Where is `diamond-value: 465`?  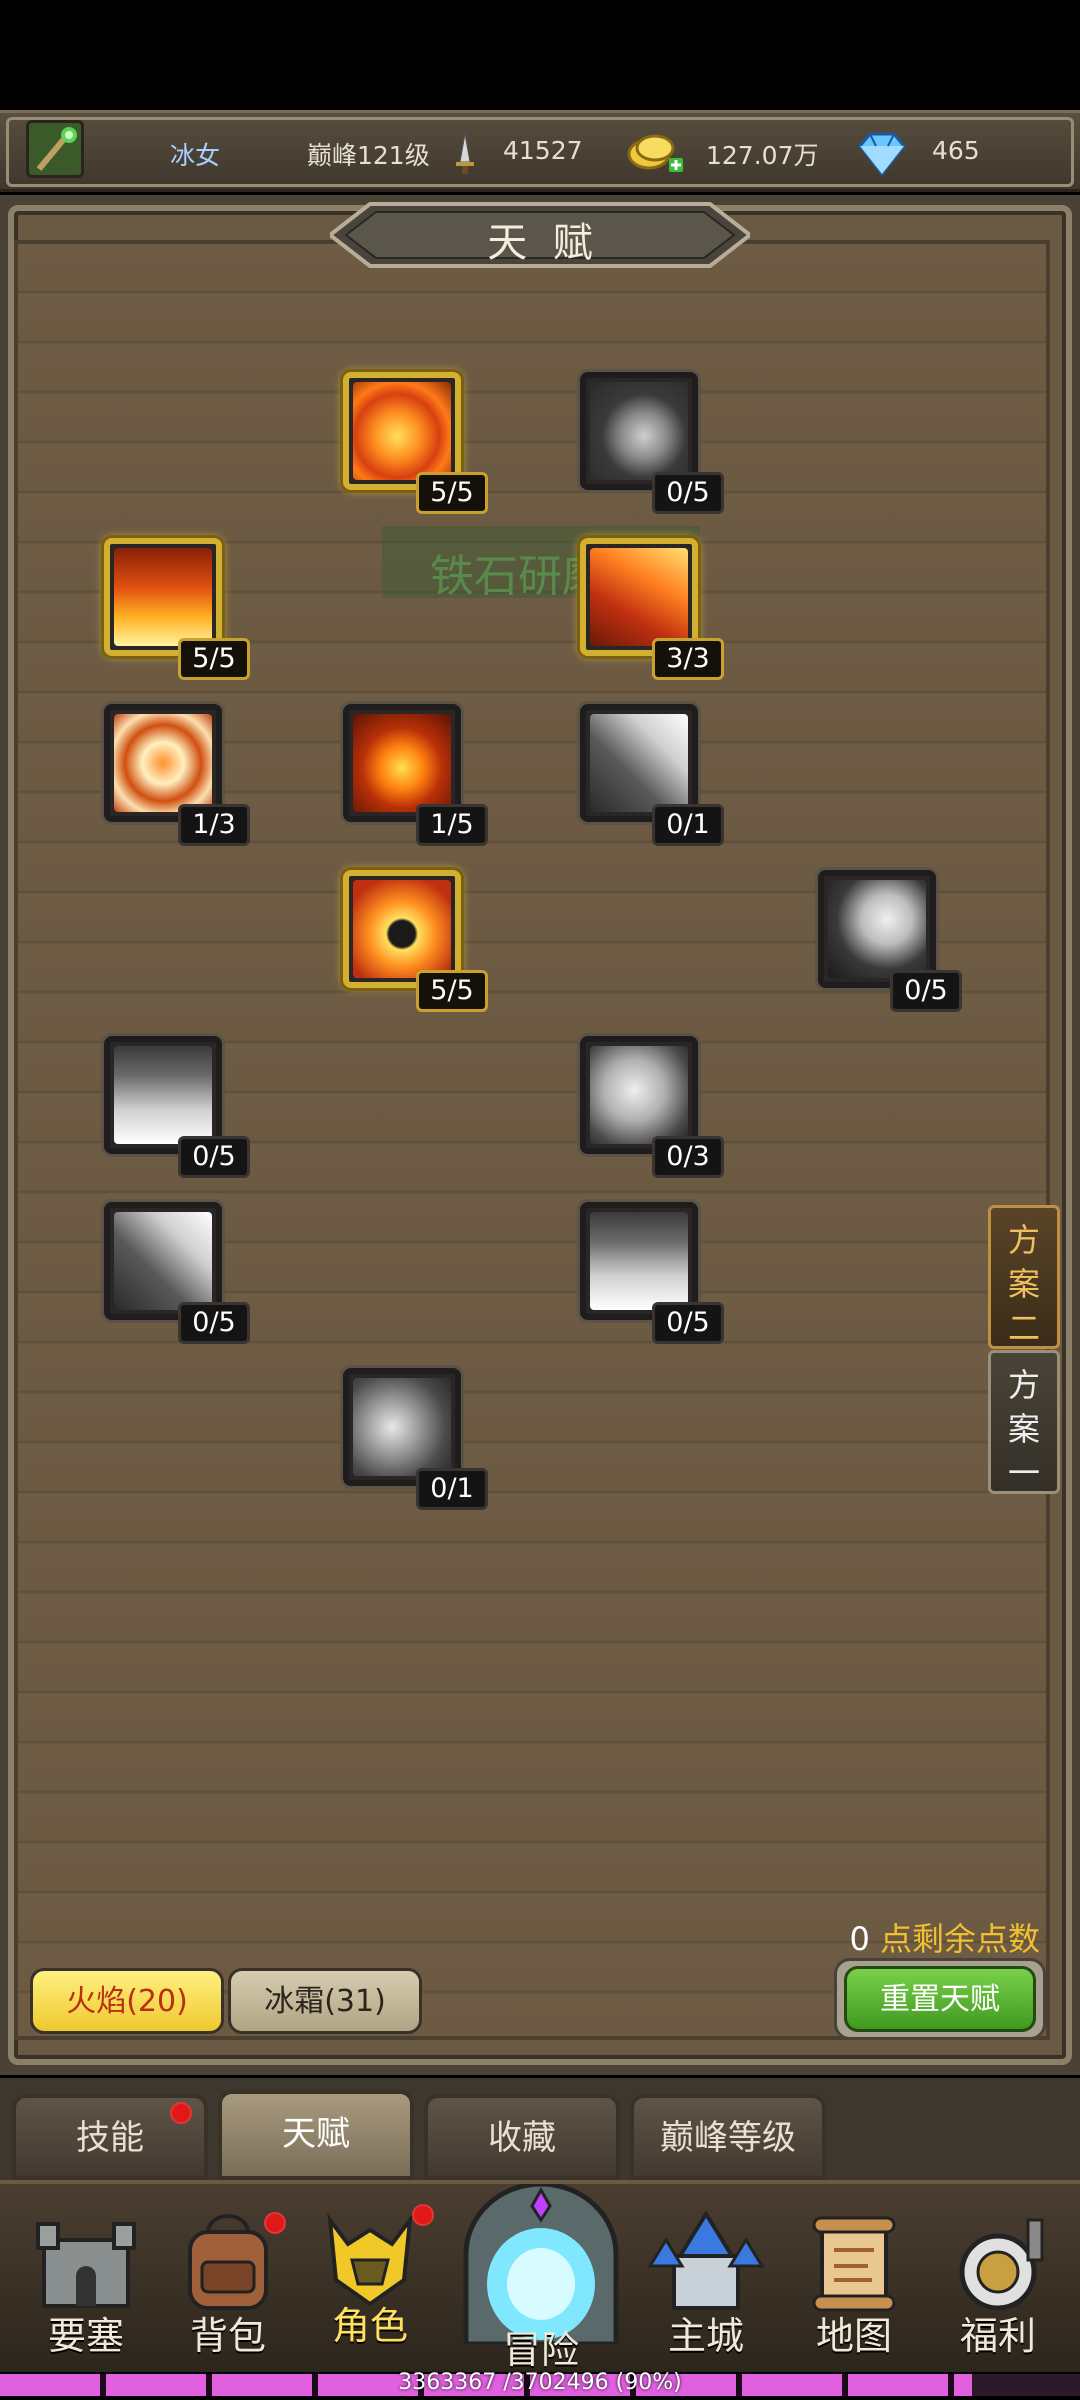
diamond-value: 465 is located at coordinates (956, 150).